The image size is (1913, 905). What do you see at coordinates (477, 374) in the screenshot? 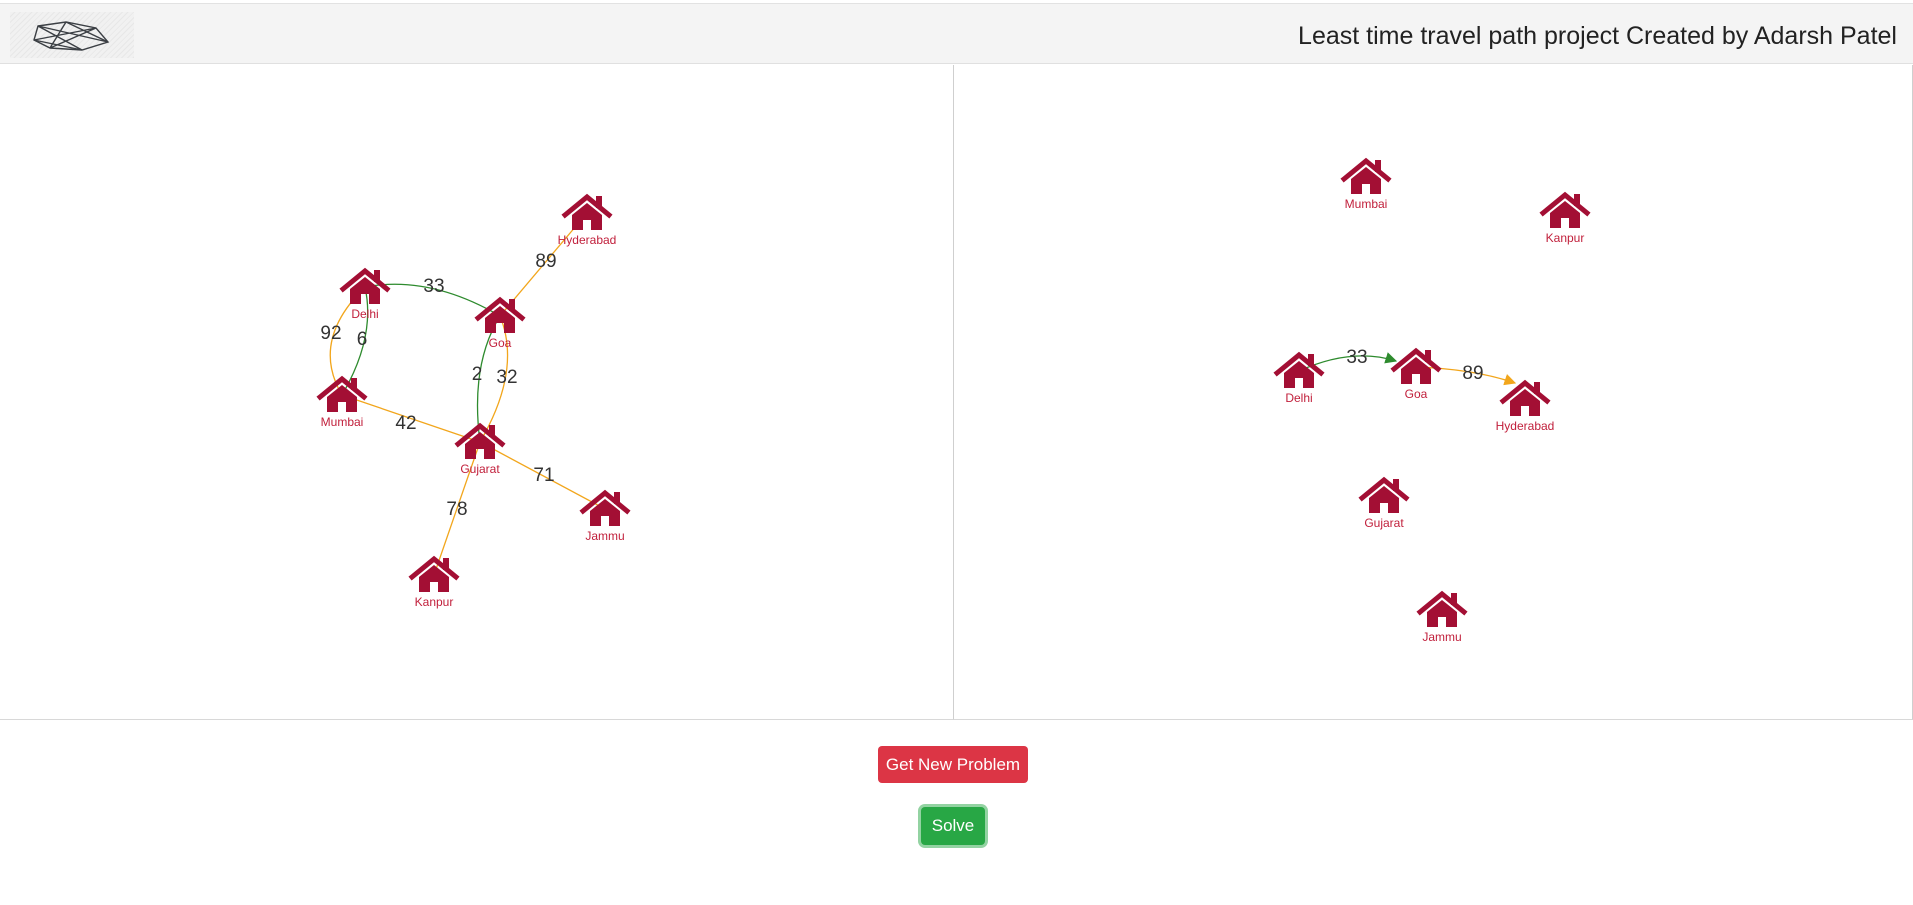
I see `edge-weight-label: 2` at bounding box center [477, 374].